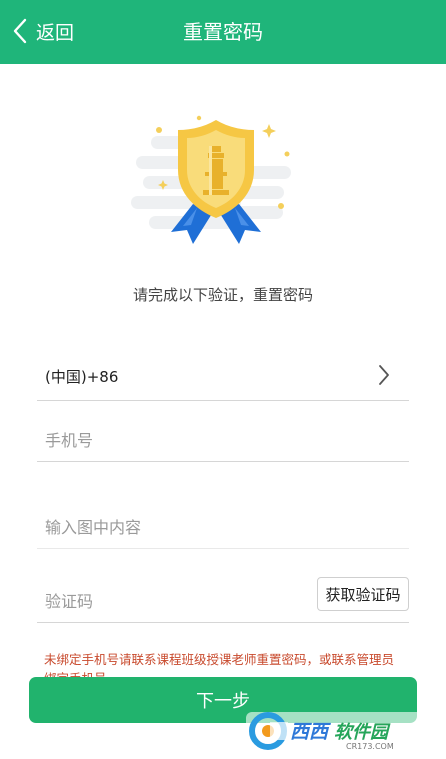 This screenshot has width=446, height=759. I want to click on chevron-right-icon, so click(384, 375).